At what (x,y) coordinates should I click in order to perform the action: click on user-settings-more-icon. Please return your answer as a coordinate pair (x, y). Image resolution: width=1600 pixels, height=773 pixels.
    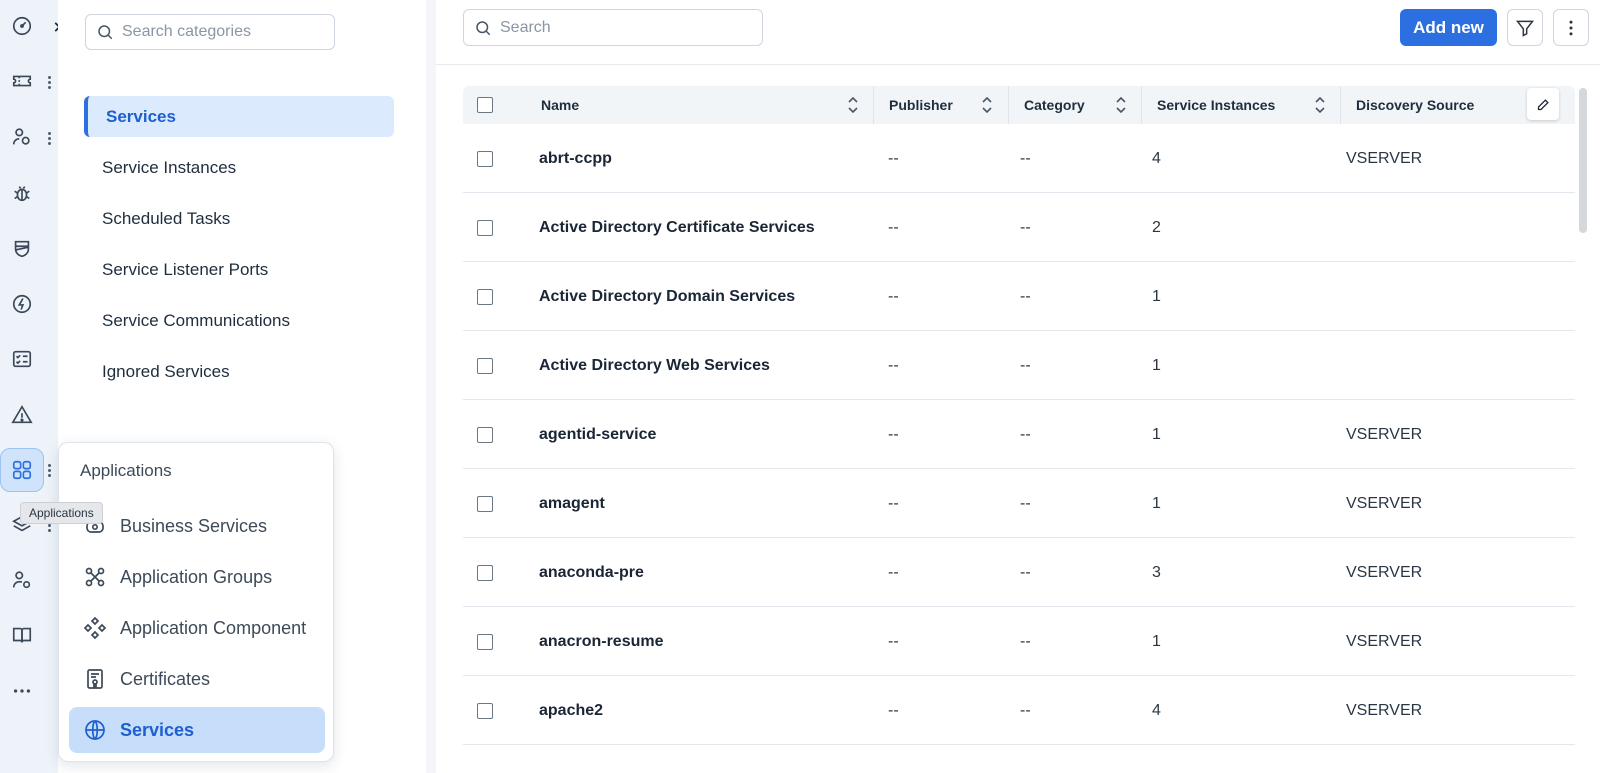
    Looking at the image, I should click on (49, 138).